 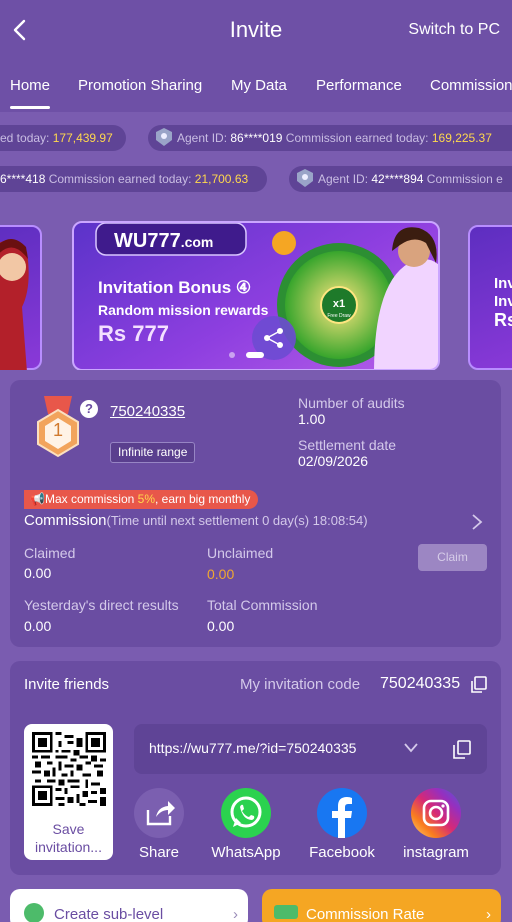 I want to click on carousel-indicator, so click(x=256, y=357).